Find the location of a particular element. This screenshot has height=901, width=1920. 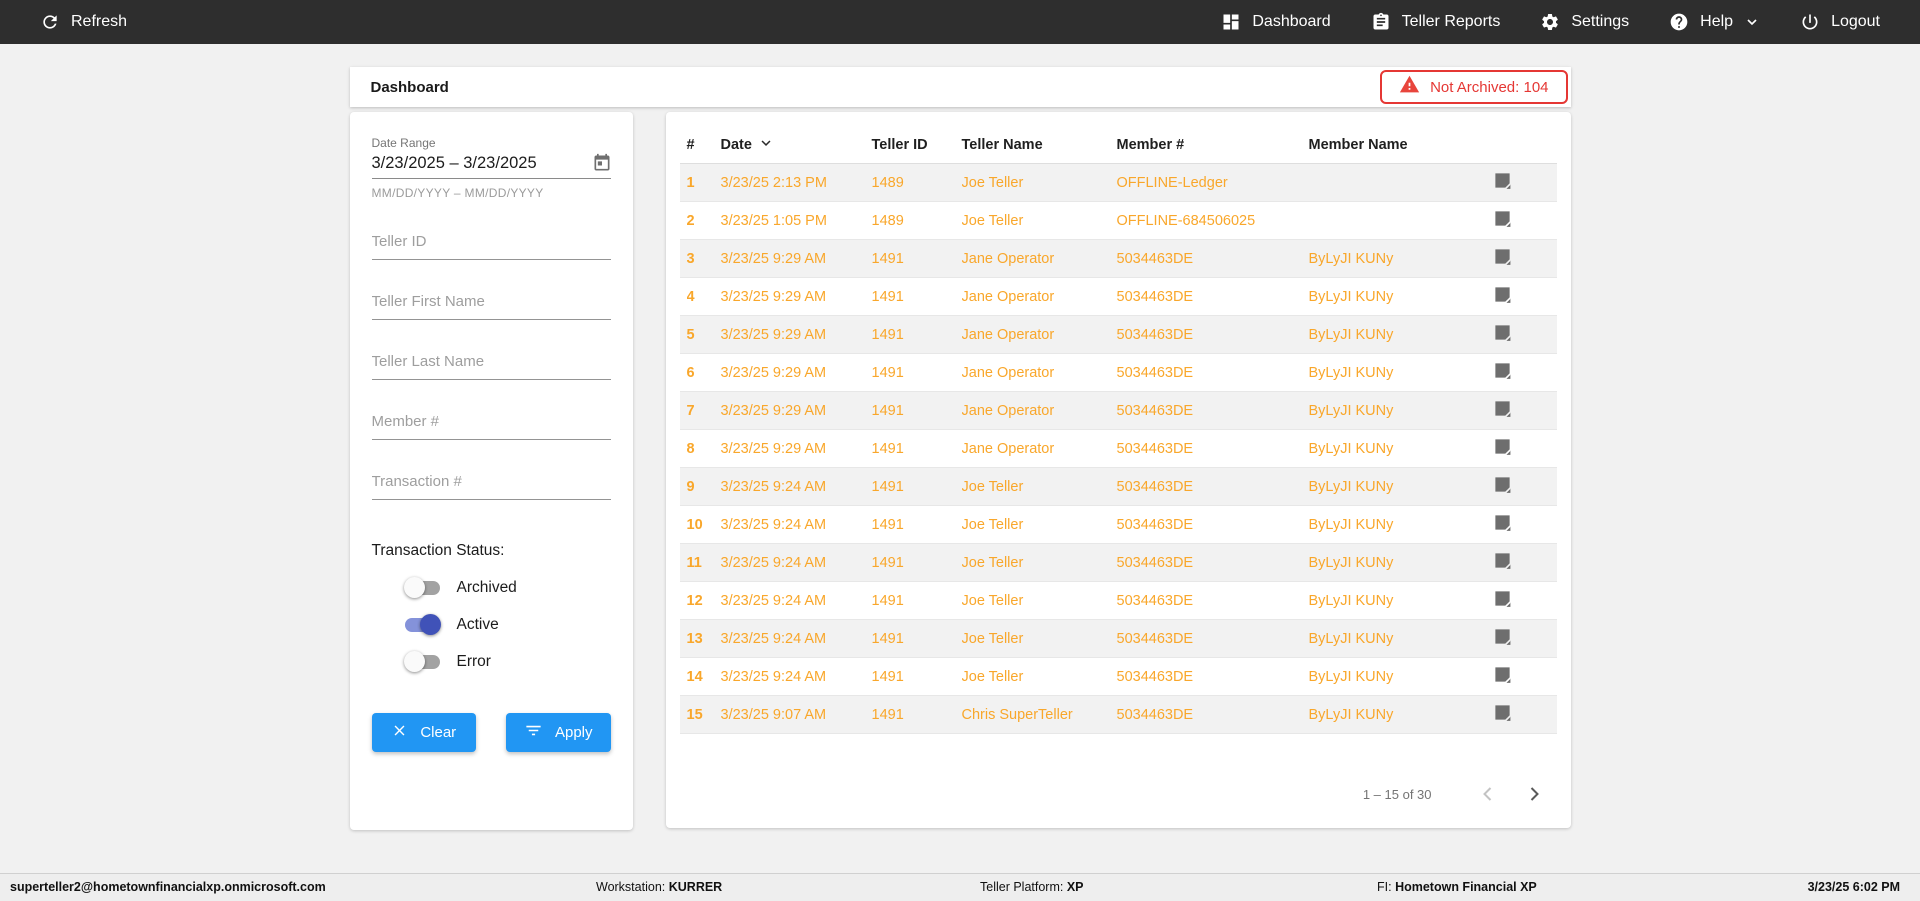

col-teller-id: Teller ID is located at coordinates (899, 144).